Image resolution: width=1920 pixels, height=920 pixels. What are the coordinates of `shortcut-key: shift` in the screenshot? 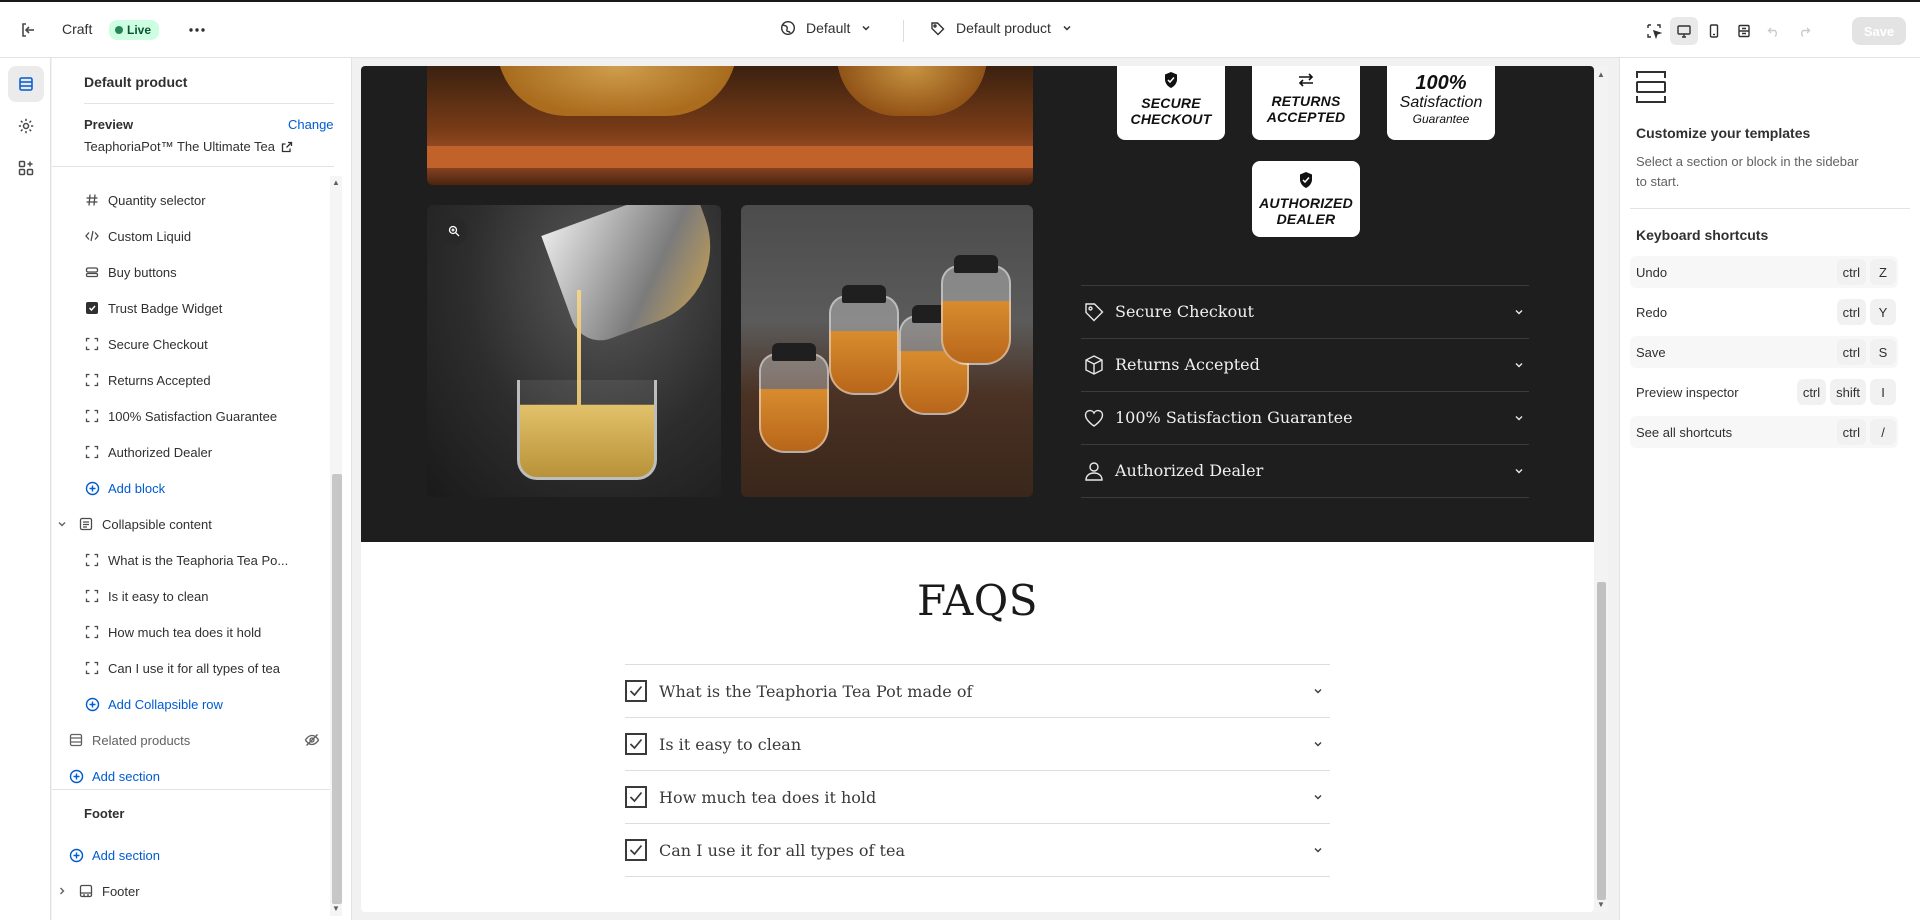 It's located at (1848, 392).